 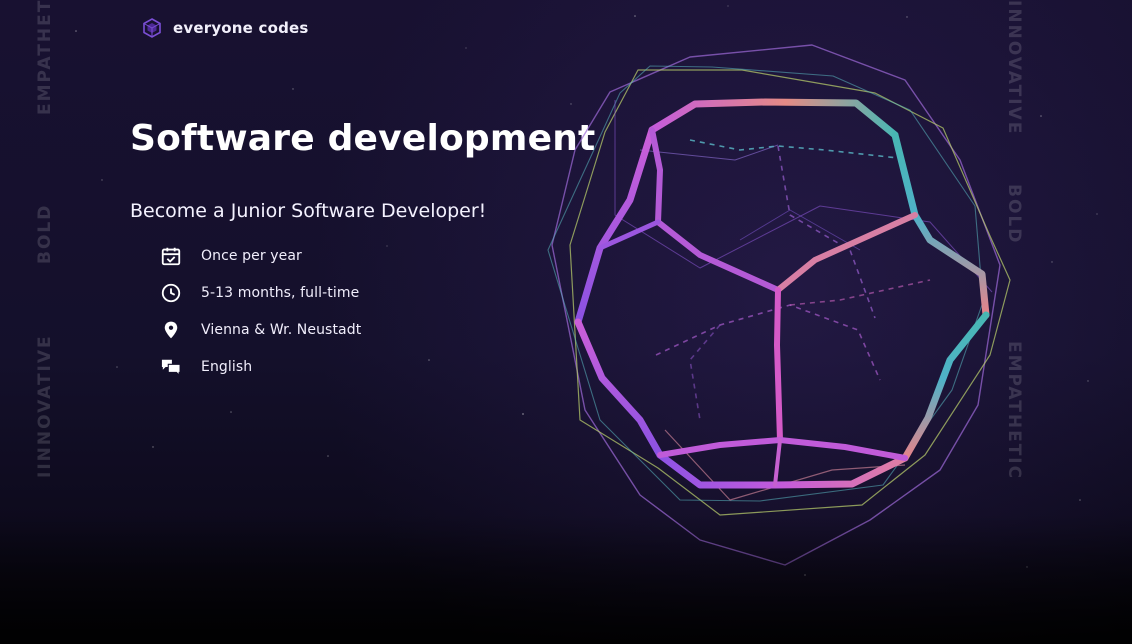 What do you see at coordinates (280, 292) in the screenshot?
I see `fact-label: 5-13 months, full-time` at bounding box center [280, 292].